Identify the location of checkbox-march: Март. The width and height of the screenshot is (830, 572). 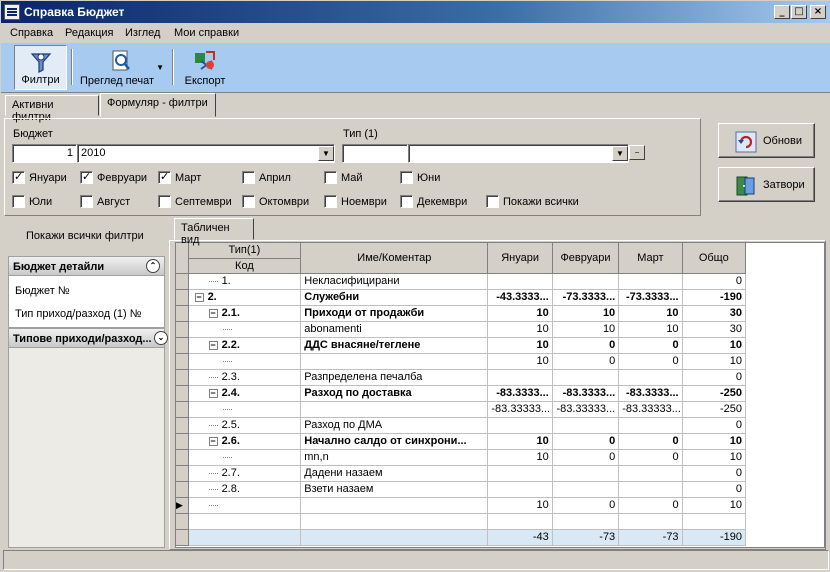
(179, 177).